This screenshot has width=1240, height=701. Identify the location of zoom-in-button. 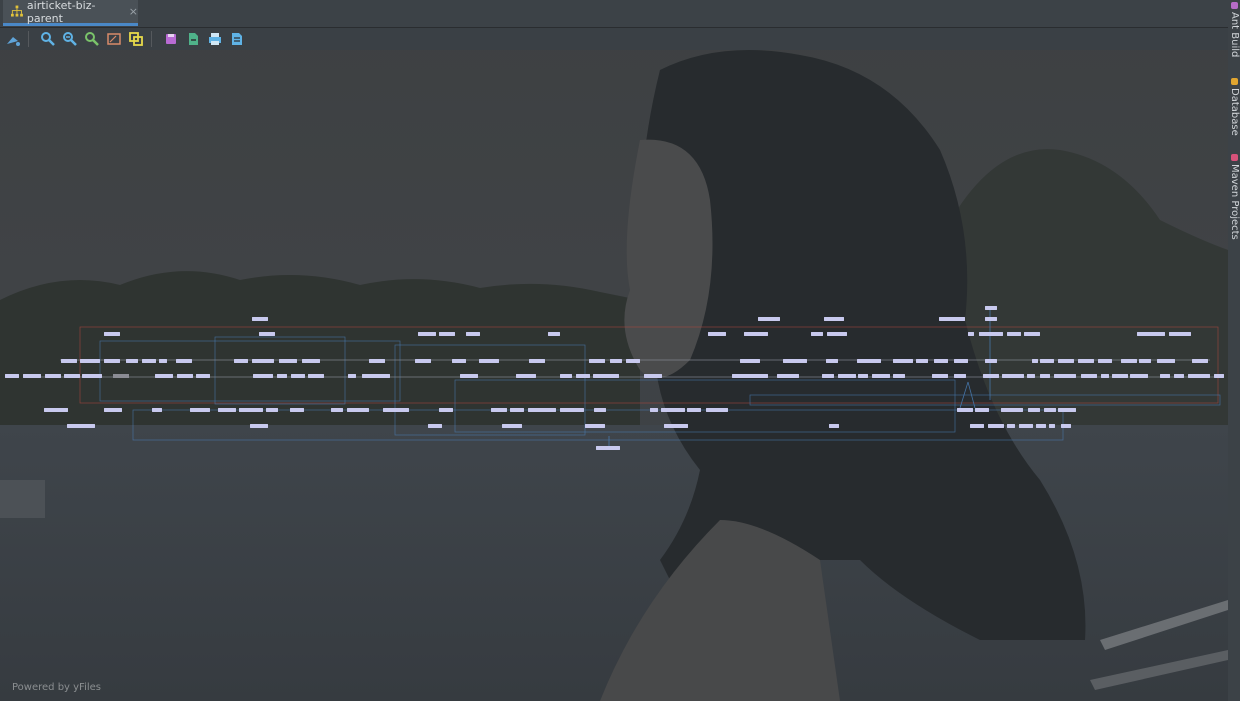
(48, 39).